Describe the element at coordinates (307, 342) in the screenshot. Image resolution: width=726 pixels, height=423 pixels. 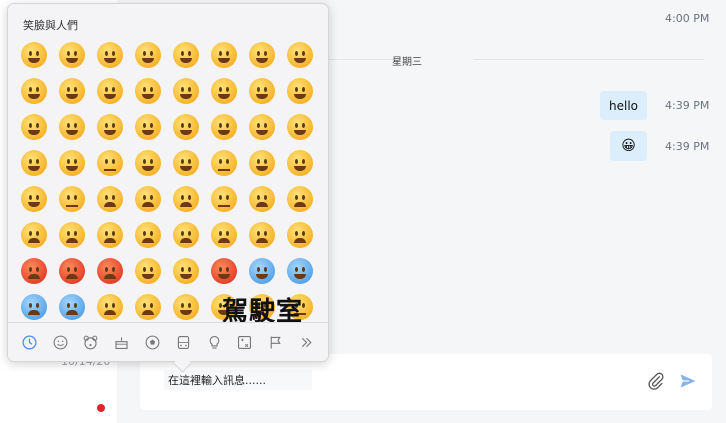
I see `chevron-double-right-icon` at that location.